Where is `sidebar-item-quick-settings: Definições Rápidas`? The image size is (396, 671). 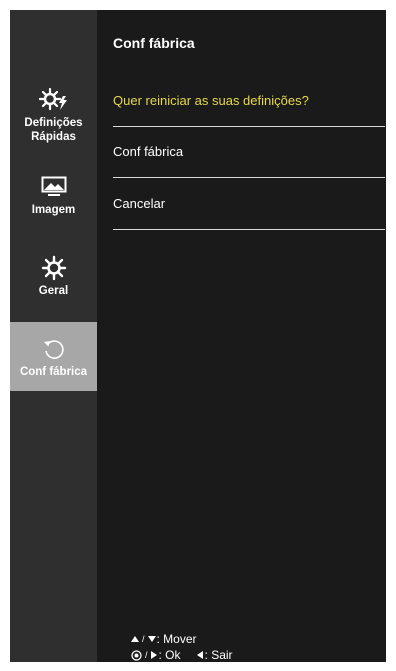
sidebar-item-quick-settings: Definições Rápidas is located at coordinates (53, 115).